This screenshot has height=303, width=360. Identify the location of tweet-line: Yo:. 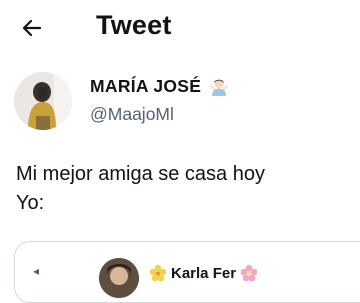
(30, 203).